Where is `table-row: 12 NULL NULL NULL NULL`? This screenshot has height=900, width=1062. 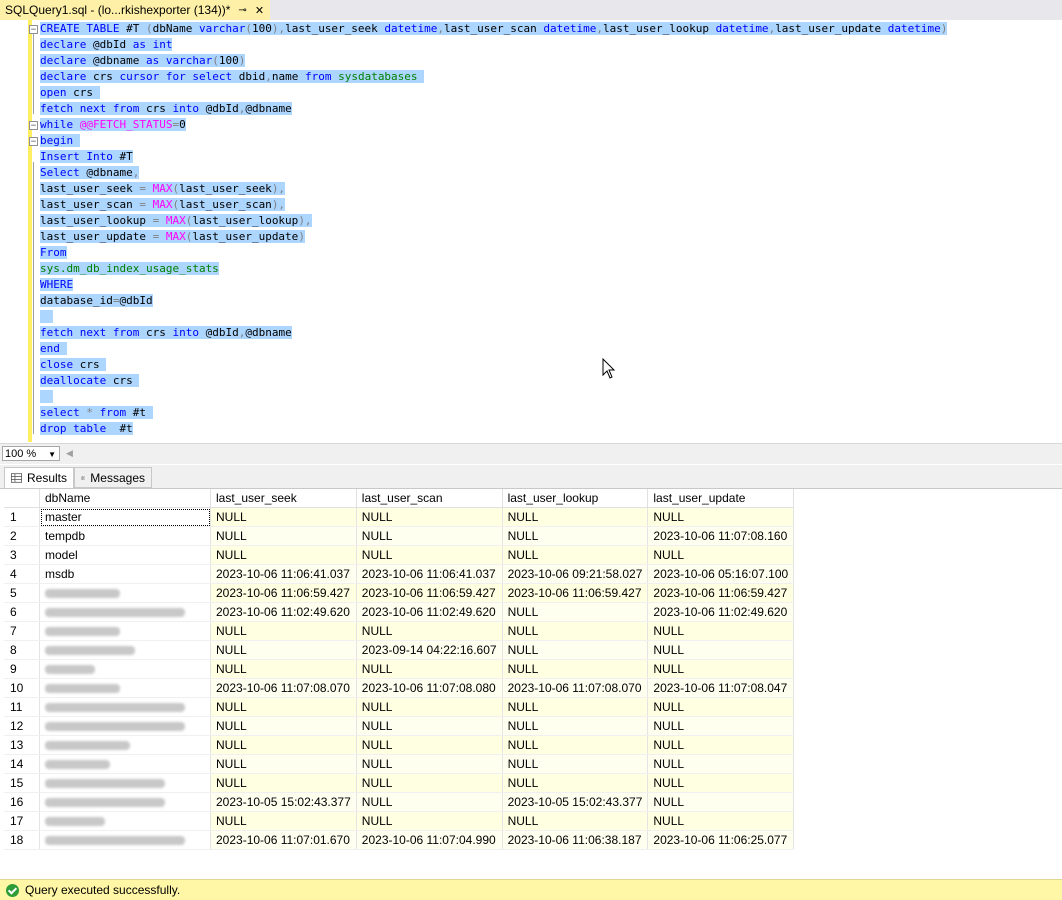 table-row: 12 NULL NULL NULL NULL is located at coordinates (399, 726).